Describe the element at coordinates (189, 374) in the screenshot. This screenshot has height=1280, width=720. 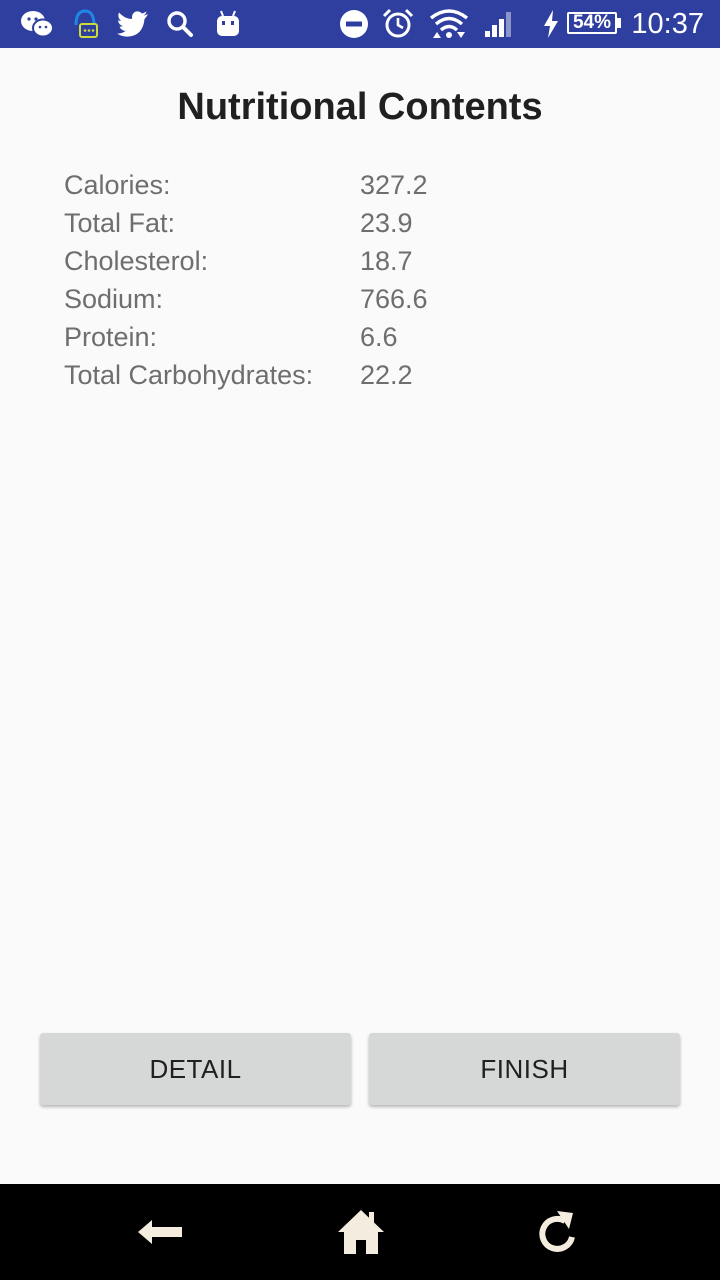
I see `nutrition-label: Total Carbohydrates:` at that location.